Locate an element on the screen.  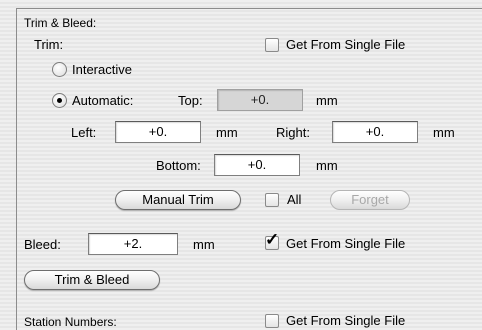
left-label: Left: is located at coordinates (84, 132).